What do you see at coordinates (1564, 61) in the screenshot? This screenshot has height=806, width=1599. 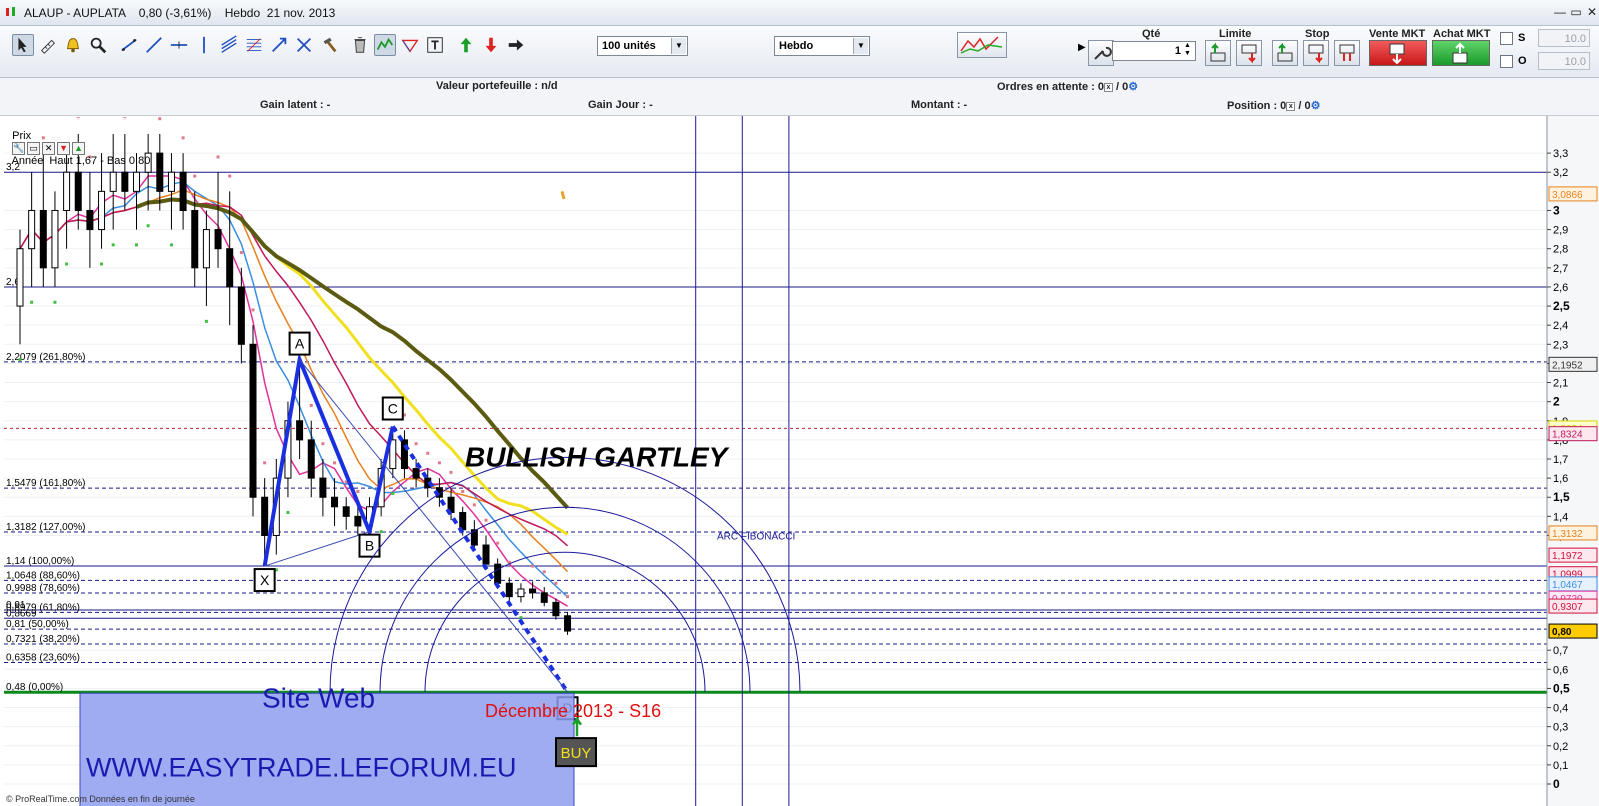 I see `o-value-input: 10.0` at bounding box center [1564, 61].